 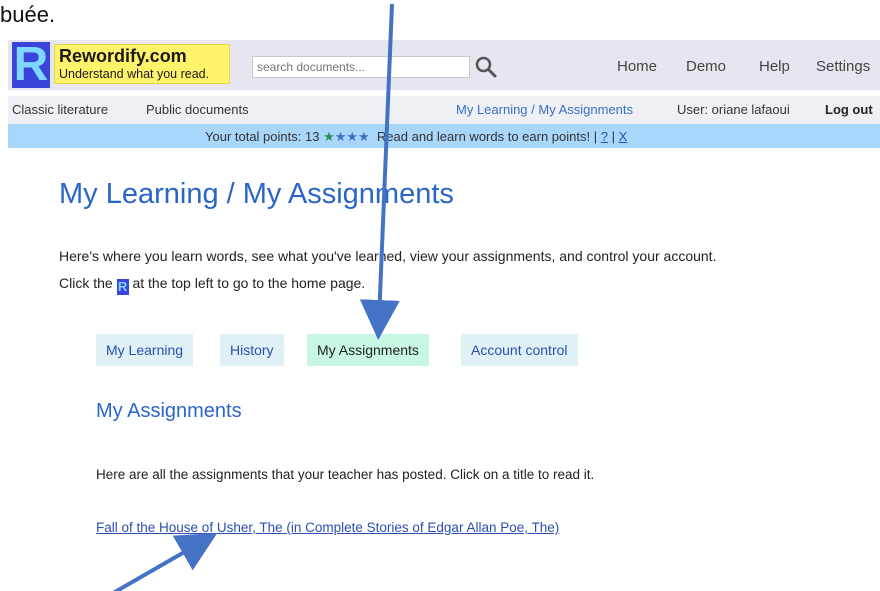 I want to click on logo-icon: R, so click(x=31, y=65).